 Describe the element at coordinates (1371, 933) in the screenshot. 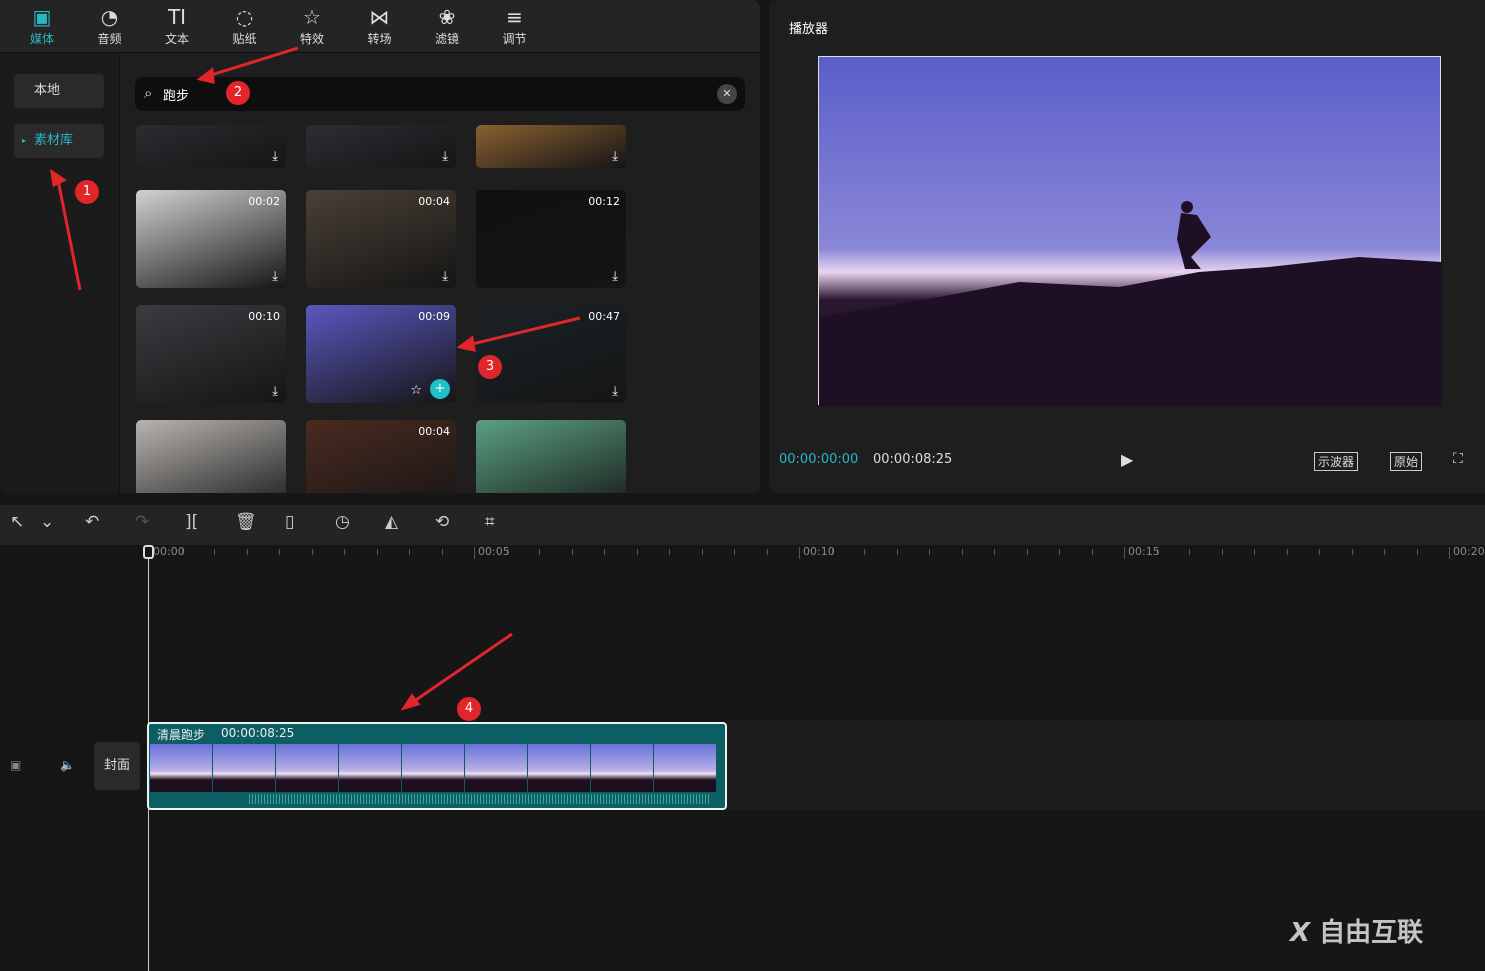

I see `watermark-text: 自由互联` at that location.